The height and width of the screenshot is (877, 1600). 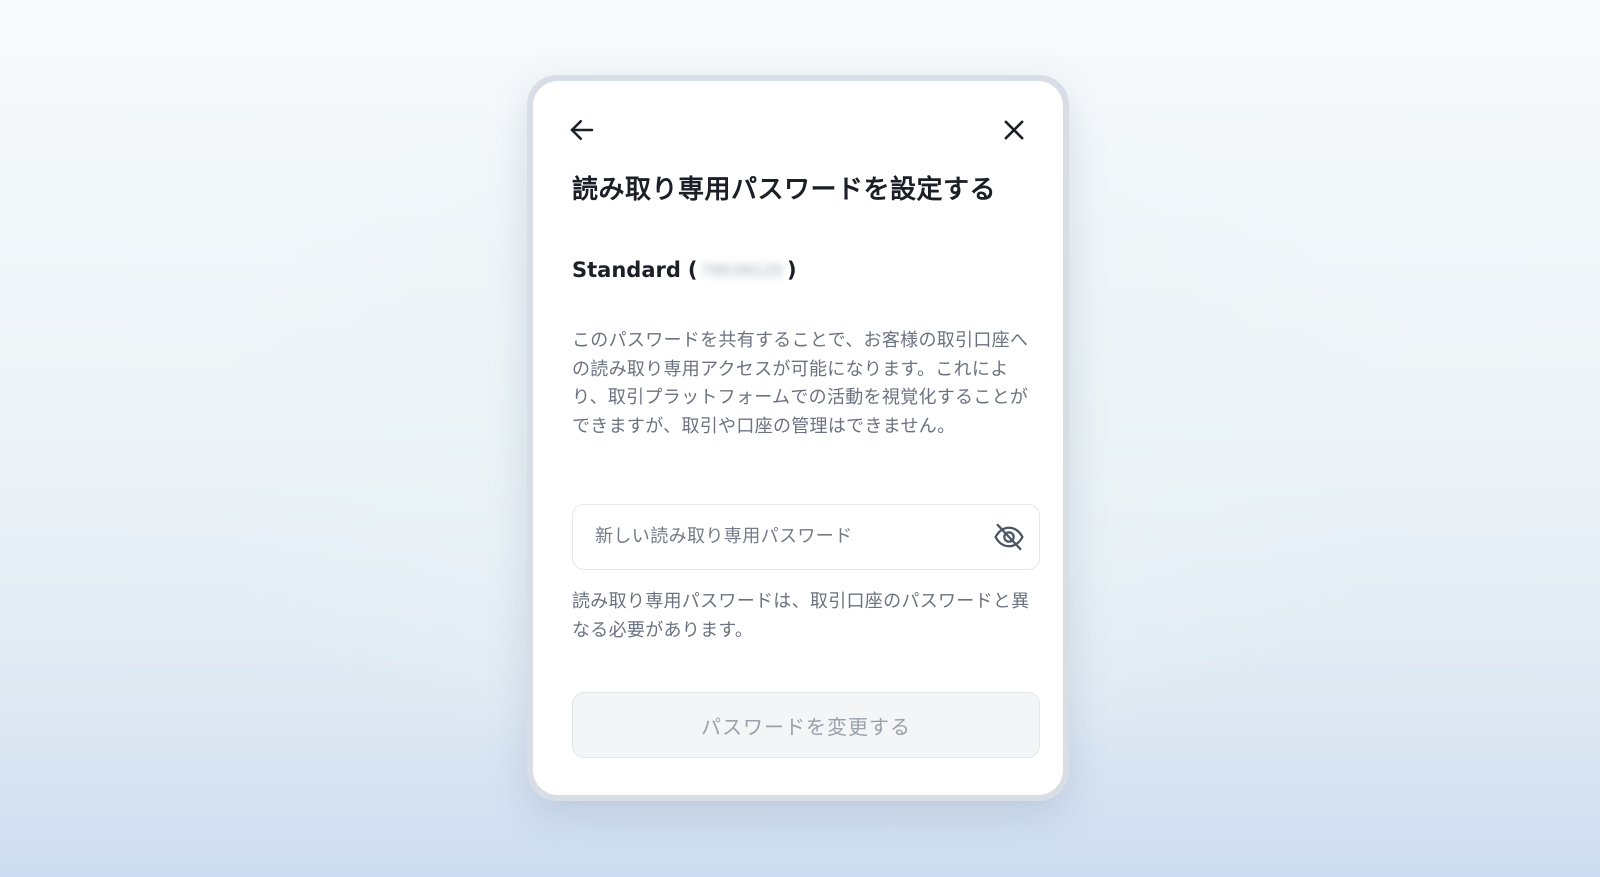 I want to click on arrow-left-icon, so click(x=582, y=130).